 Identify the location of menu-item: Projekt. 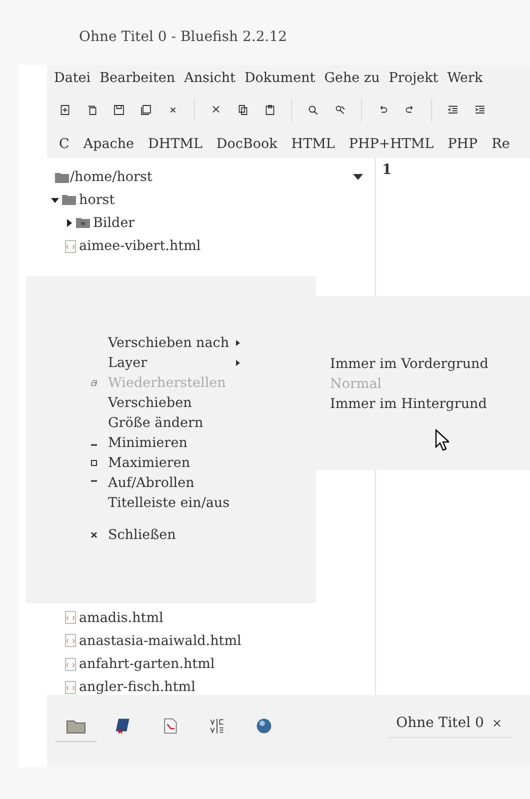
(413, 78).